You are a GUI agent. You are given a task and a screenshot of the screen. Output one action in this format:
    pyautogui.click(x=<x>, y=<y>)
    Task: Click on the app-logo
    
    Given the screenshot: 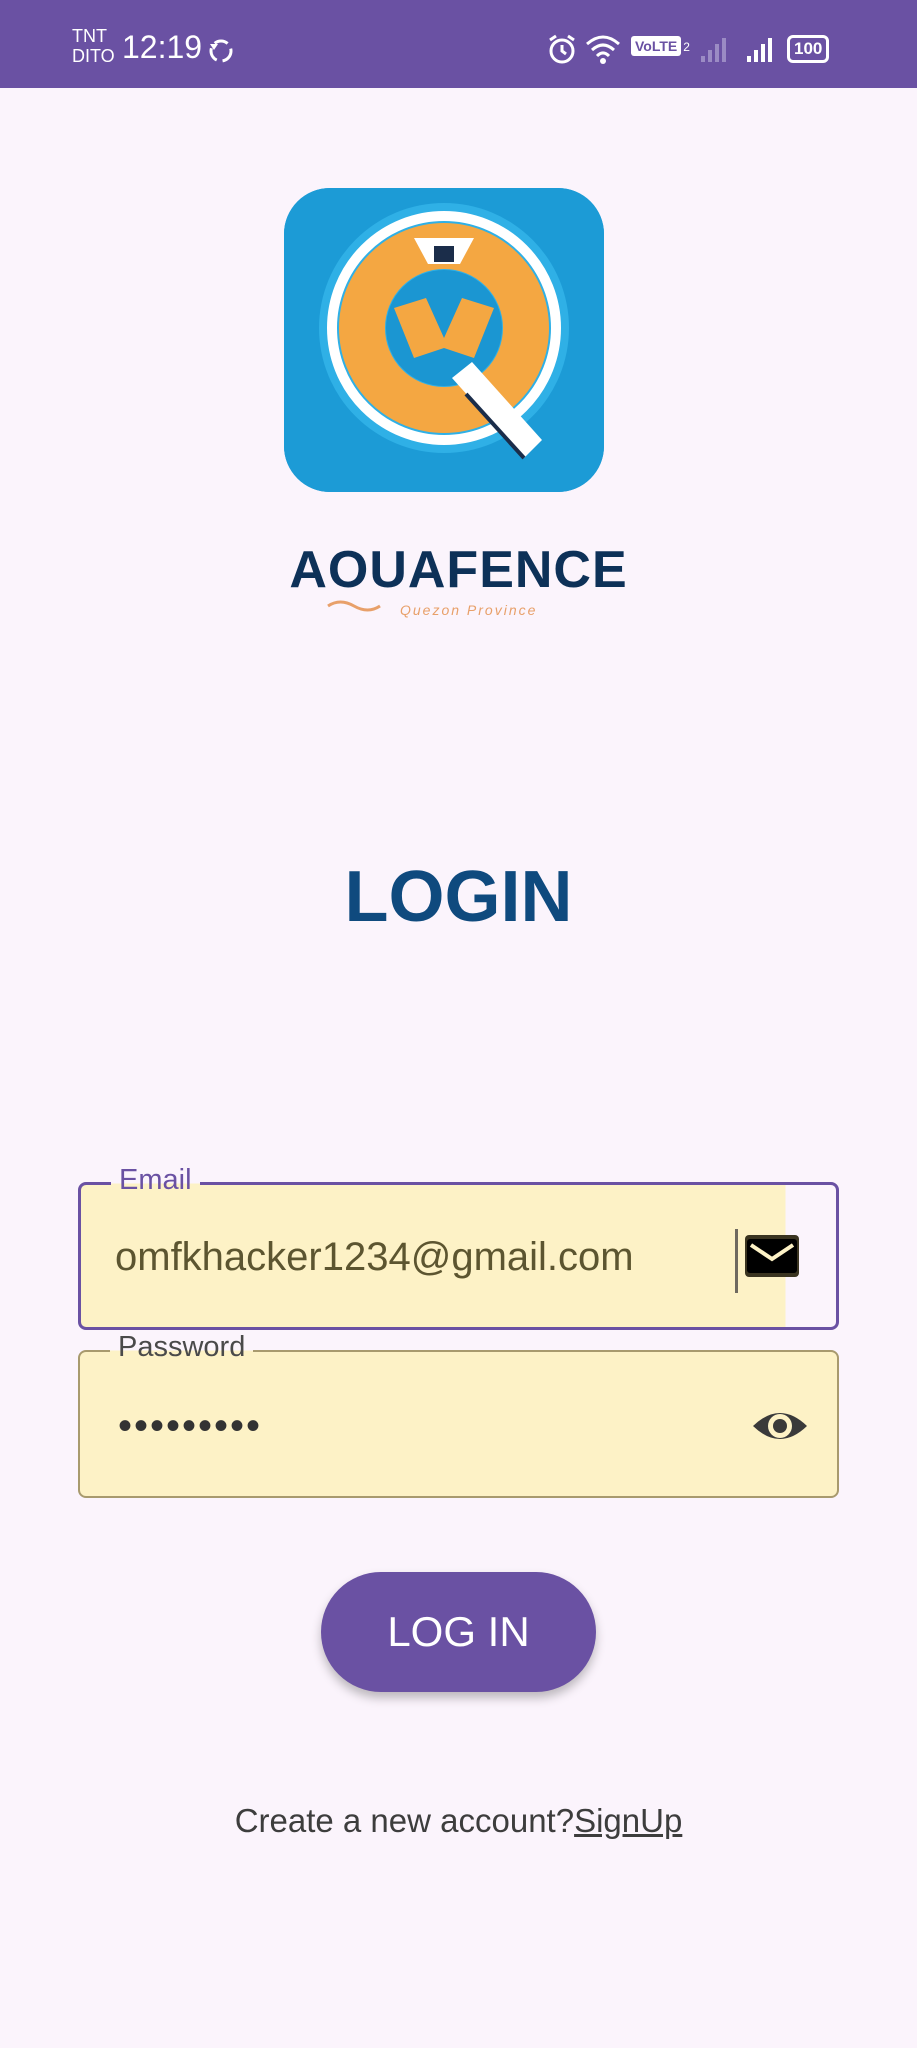 What is the action you would take?
    pyautogui.click(x=444, y=340)
    